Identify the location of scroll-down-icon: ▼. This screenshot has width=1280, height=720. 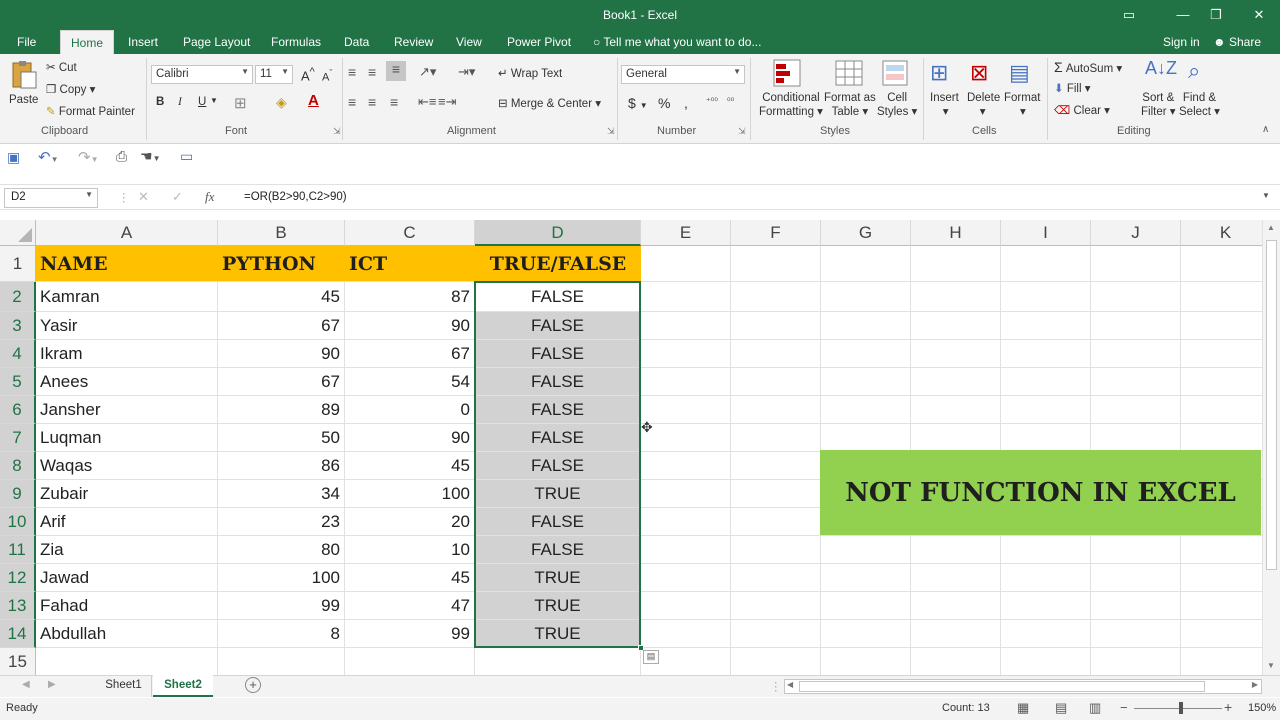
(1271, 665).